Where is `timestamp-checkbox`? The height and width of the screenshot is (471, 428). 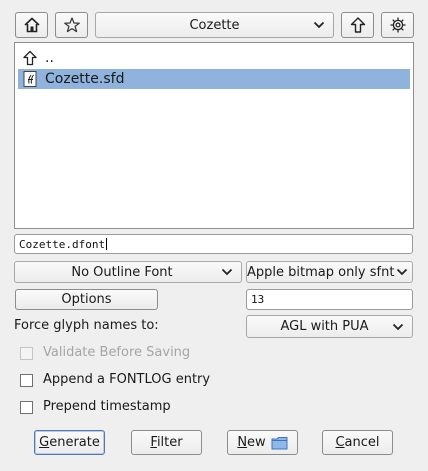
timestamp-checkbox is located at coordinates (26, 407).